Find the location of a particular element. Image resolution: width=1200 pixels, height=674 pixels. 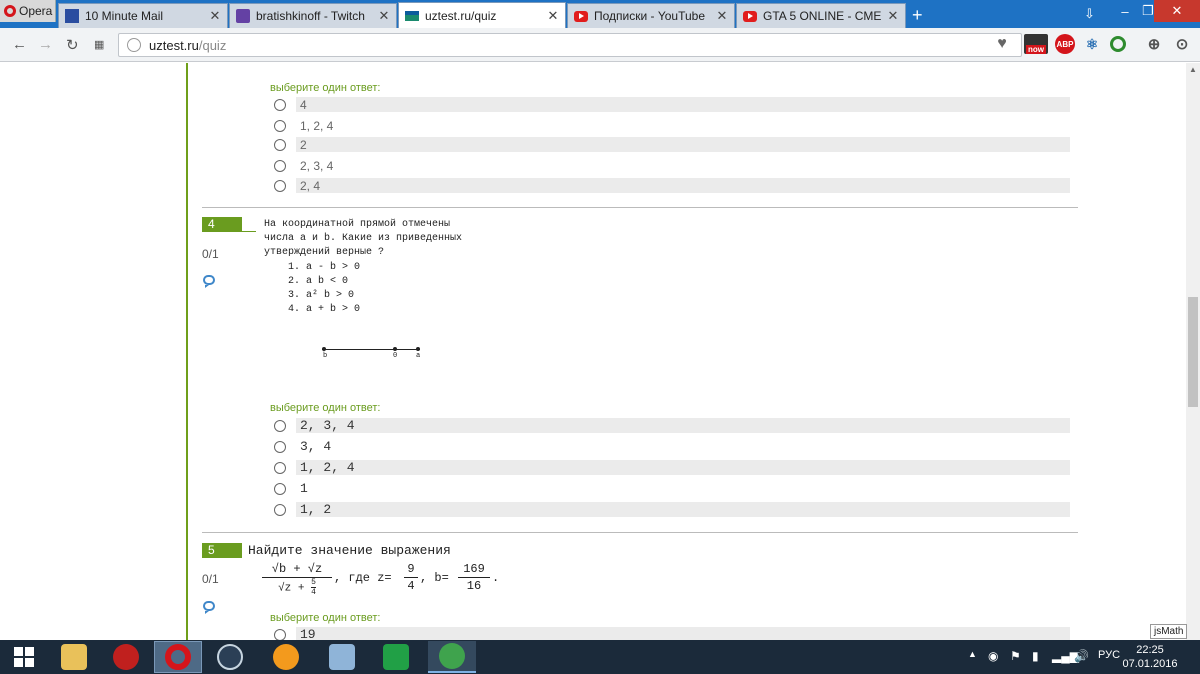

number-line-point is located at coordinates (324, 349).